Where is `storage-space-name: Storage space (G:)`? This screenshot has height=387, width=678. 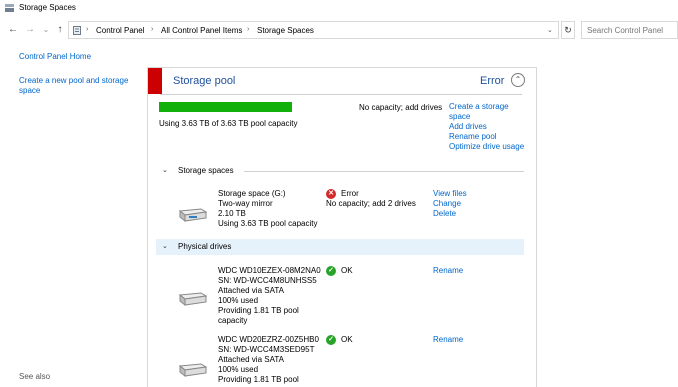
storage-space-name: Storage space (G:) is located at coordinates (252, 193).